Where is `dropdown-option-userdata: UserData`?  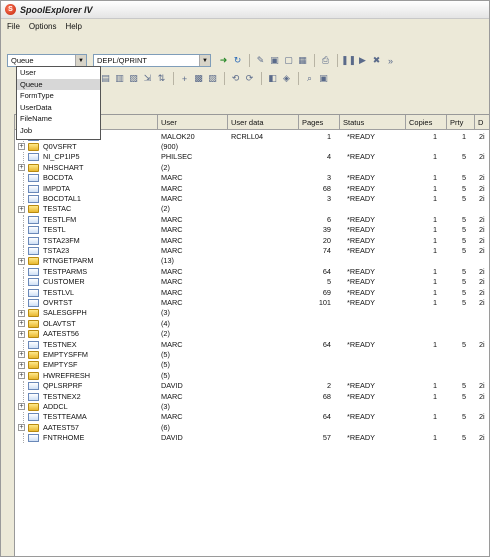
dropdown-option-userdata: UserData is located at coordinates (58, 108).